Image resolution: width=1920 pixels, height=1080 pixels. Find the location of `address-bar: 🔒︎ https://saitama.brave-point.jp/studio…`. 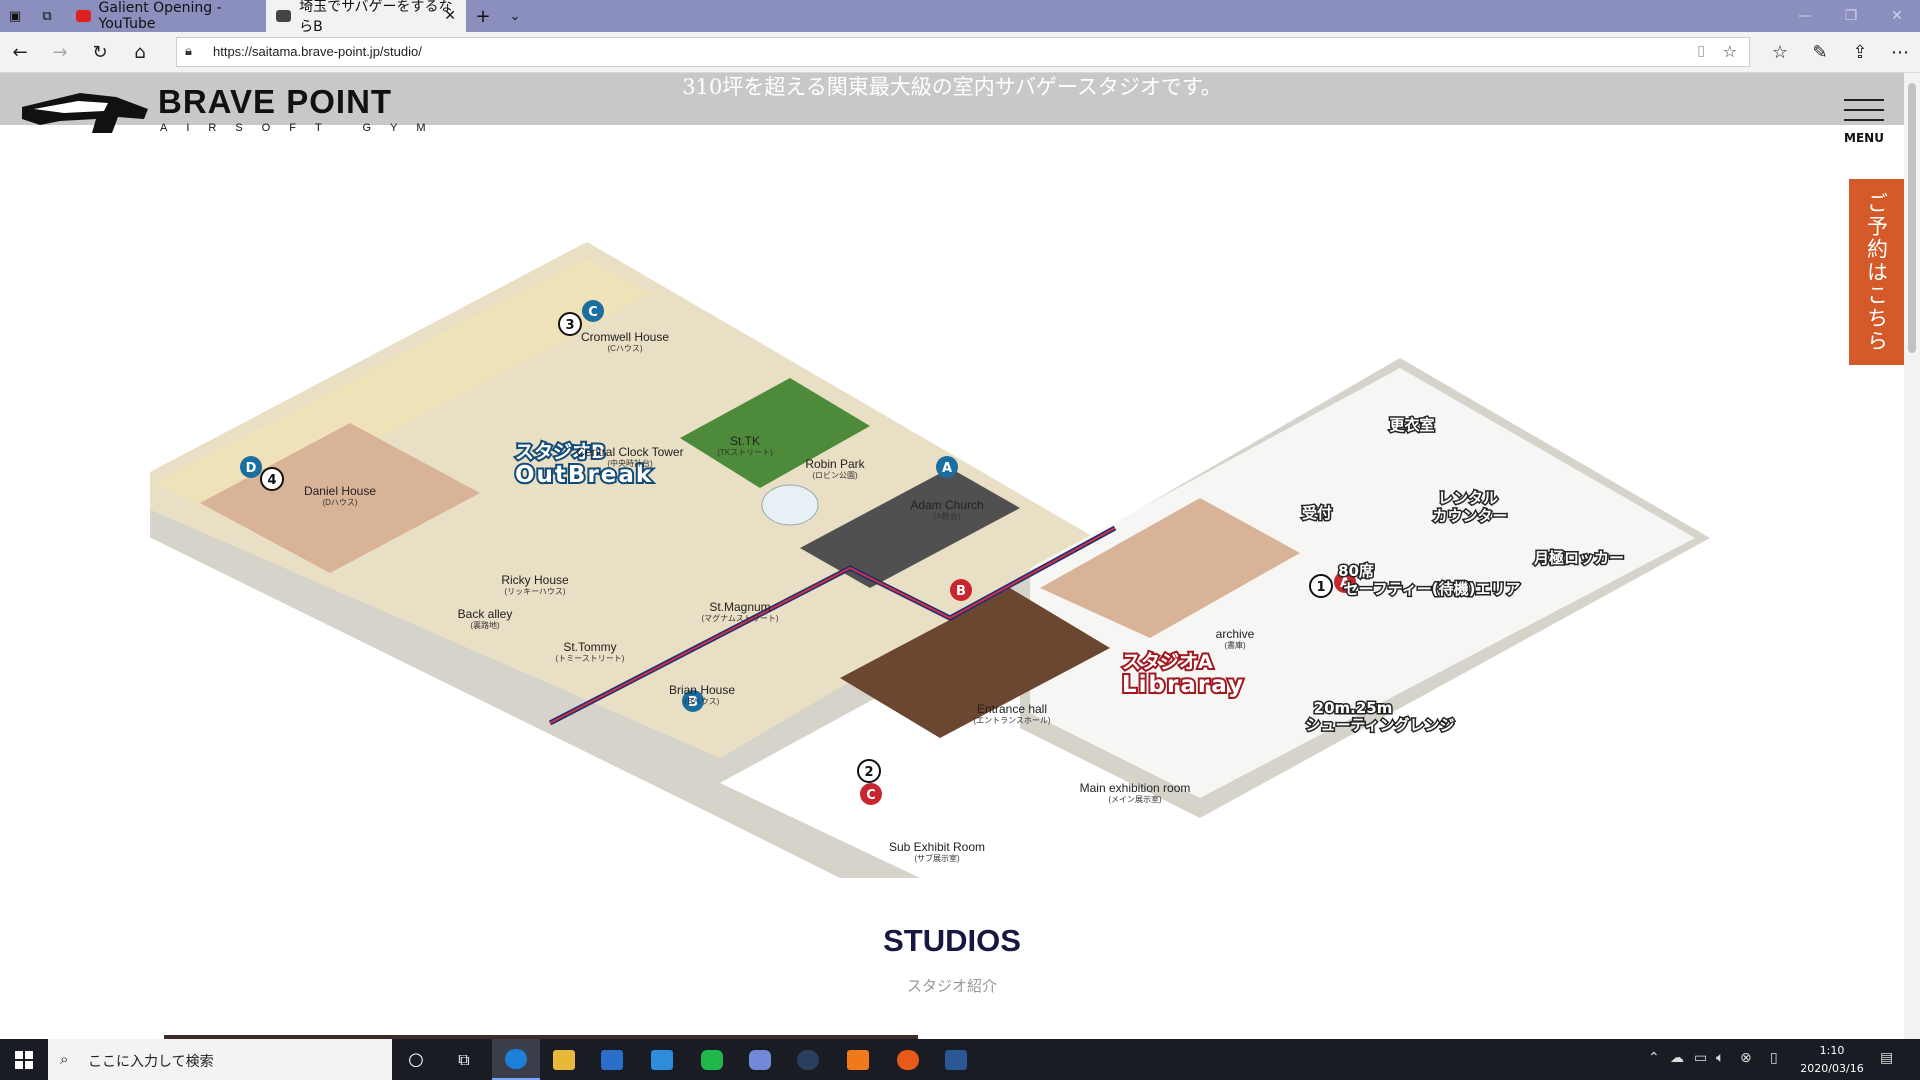

address-bar: 🔒︎ https://saitama.brave-point.jp/studio… is located at coordinates (963, 52).